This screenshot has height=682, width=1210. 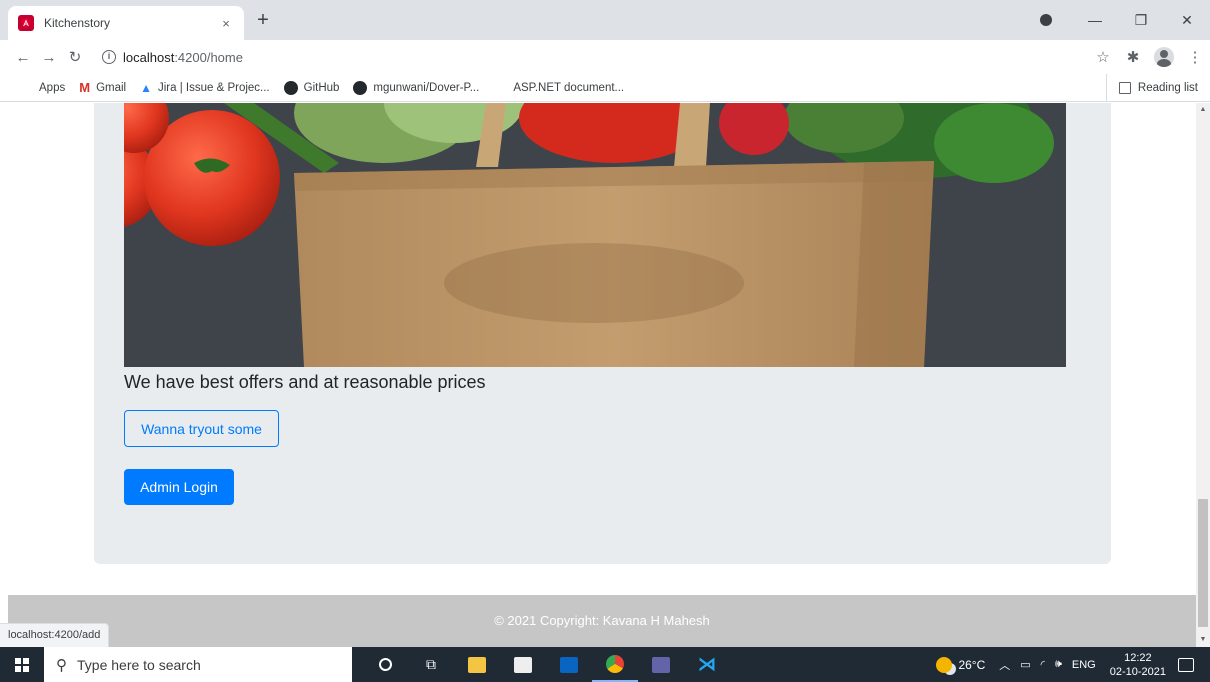 I want to click on browser-tab-strip: Kitchenstory × + — ❐ ✕, so click(x=605, y=20).